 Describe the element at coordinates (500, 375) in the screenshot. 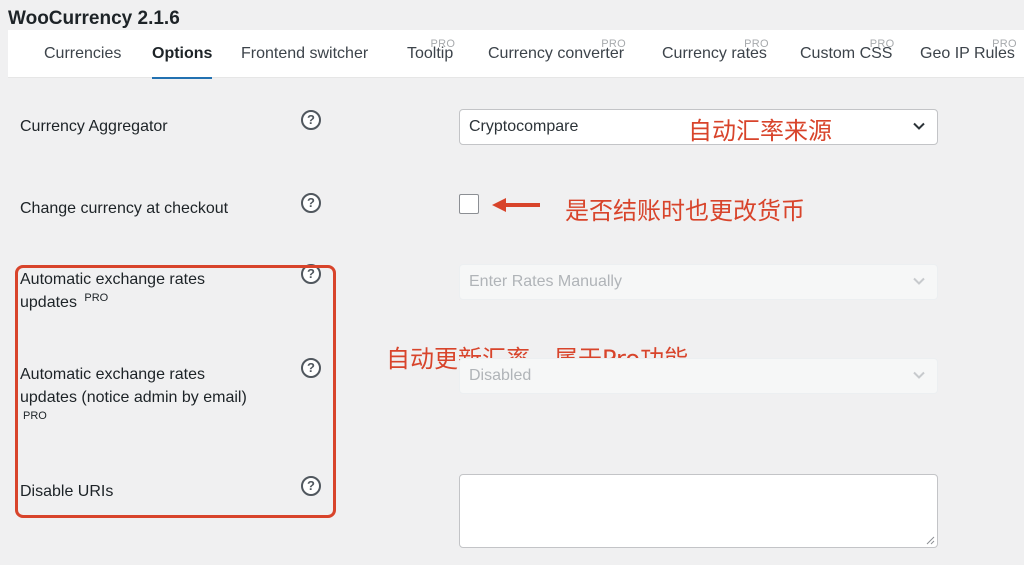

I see `select-value: Disabled` at that location.